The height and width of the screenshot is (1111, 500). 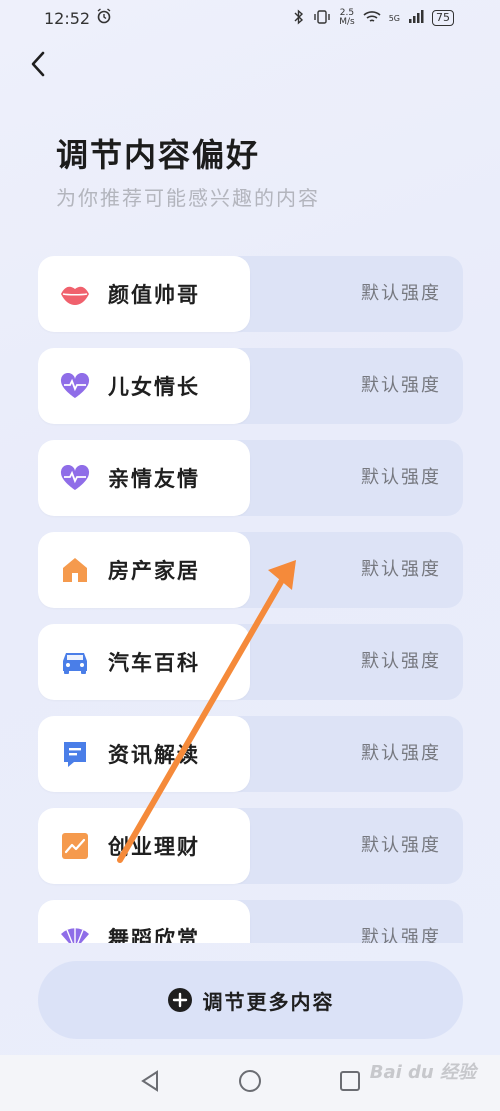 What do you see at coordinates (75, 846) in the screenshot?
I see `chart-icon` at bounding box center [75, 846].